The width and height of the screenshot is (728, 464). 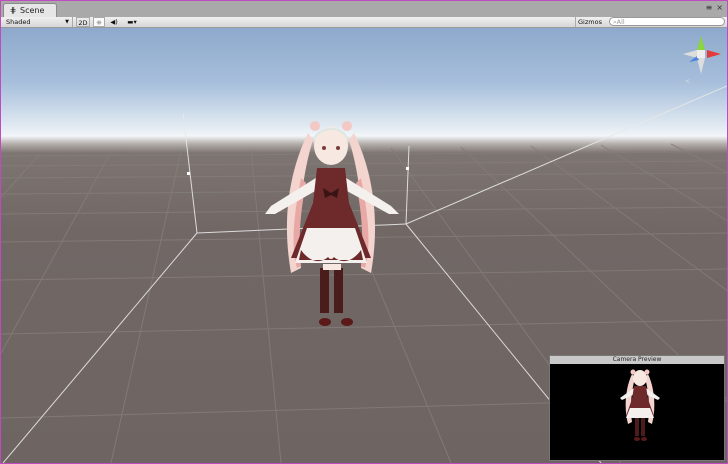 What do you see at coordinates (719, 7) in the screenshot?
I see `close-icon: ×` at bounding box center [719, 7].